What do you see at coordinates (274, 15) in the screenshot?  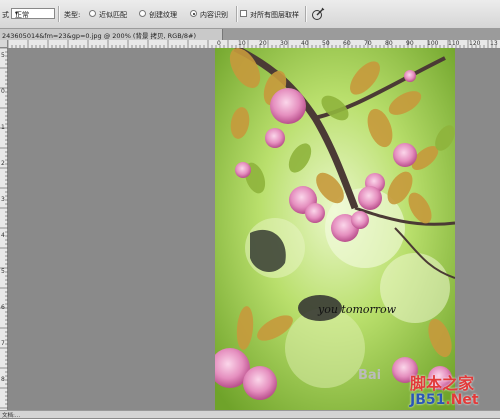 I see `sample-all-layers-label: 对所有图层取样` at bounding box center [274, 15].